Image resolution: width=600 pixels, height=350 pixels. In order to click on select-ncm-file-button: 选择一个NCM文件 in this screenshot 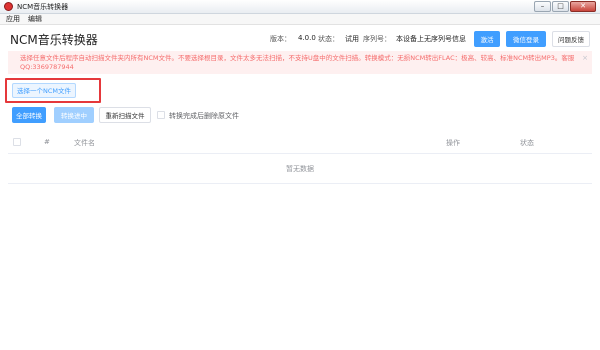, I will do `click(44, 90)`.